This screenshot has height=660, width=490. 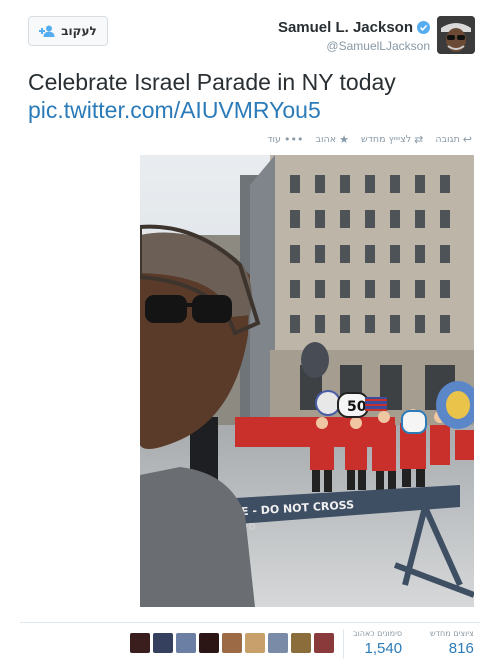 What do you see at coordinates (357, 407) in the screenshot?
I see `parade-sign-number: 50` at bounding box center [357, 407].